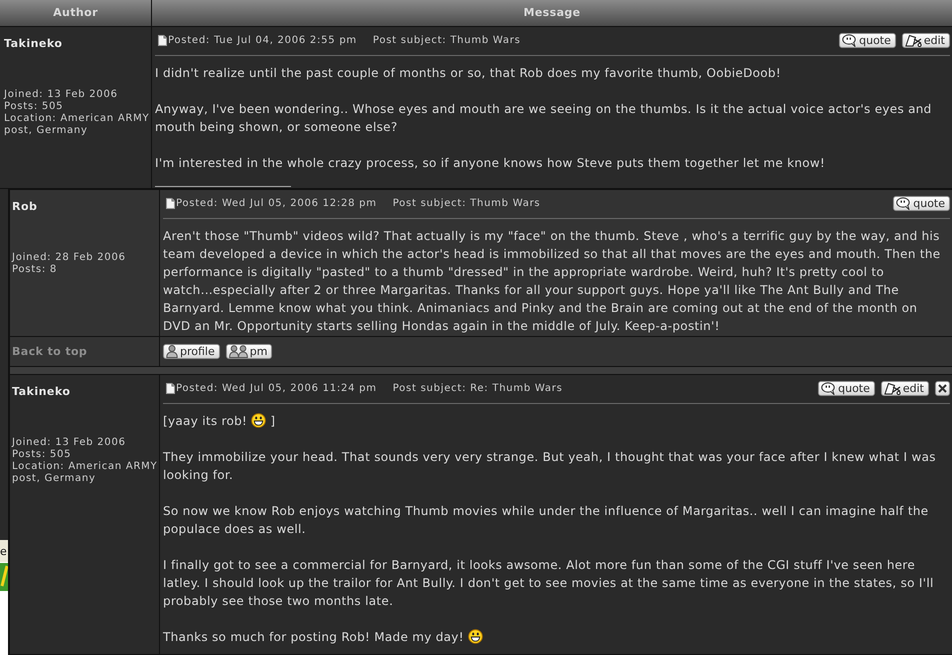  I want to click on two-people-icon, so click(238, 351).